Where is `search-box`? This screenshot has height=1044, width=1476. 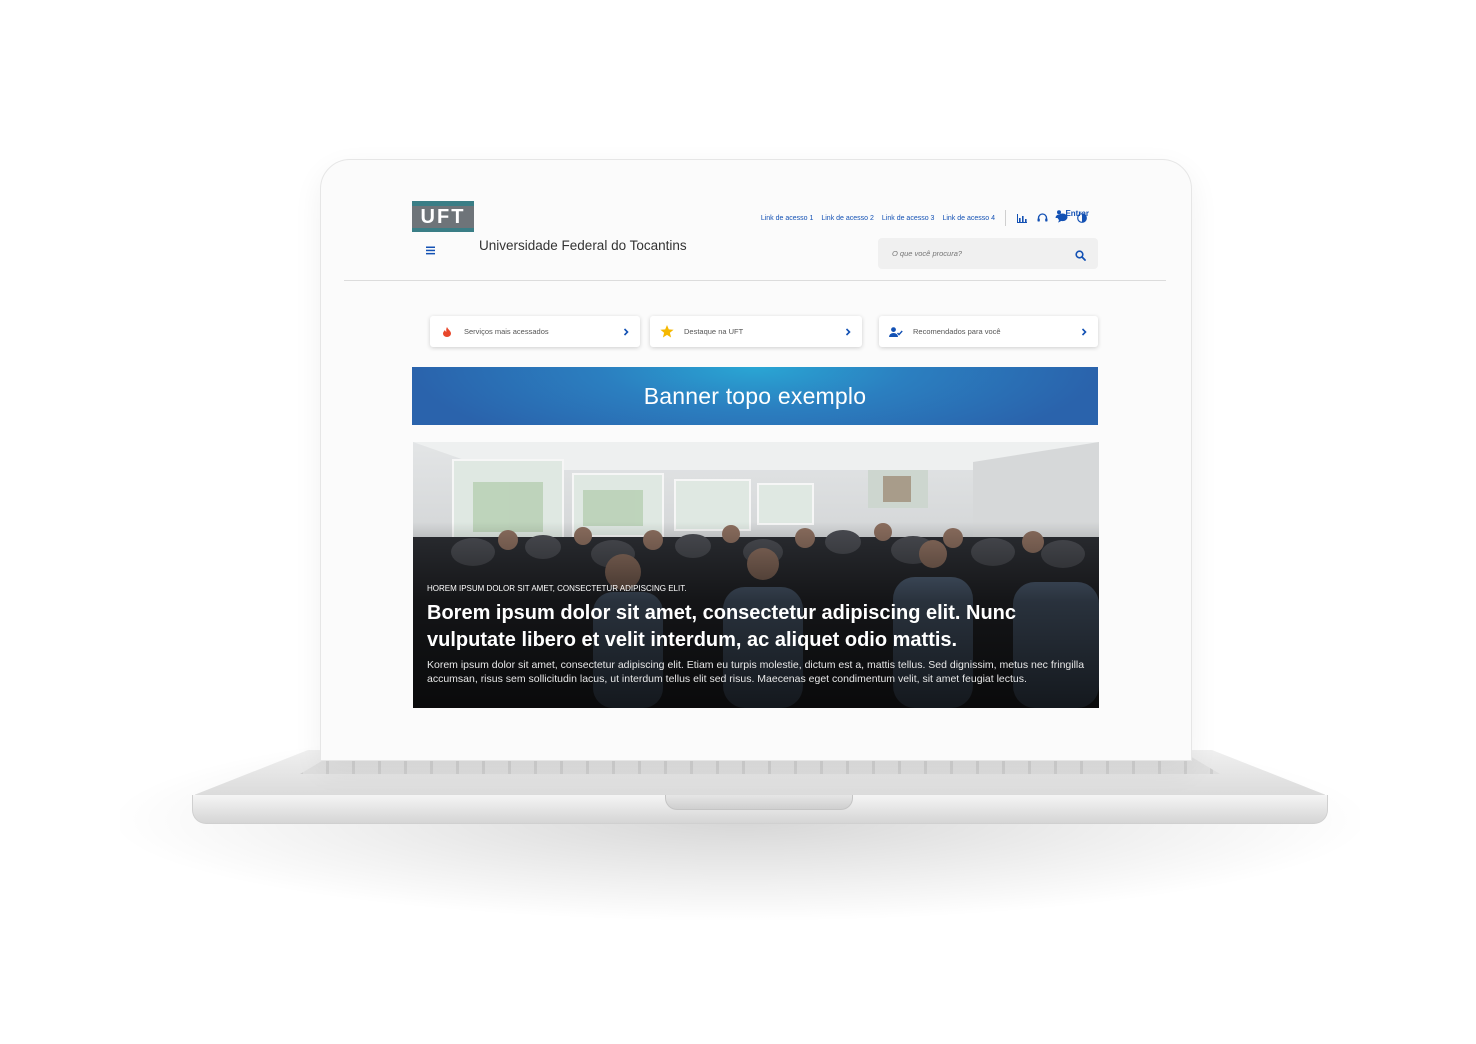 search-box is located at coordinates (988, 253).